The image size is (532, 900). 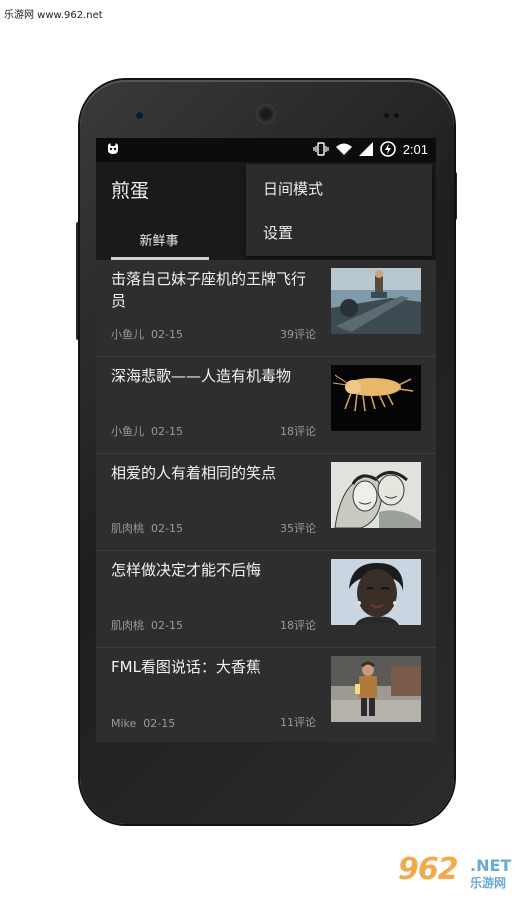 I want to click on overflow-menu: 日间模式 设置, so click(x=339, y=210).